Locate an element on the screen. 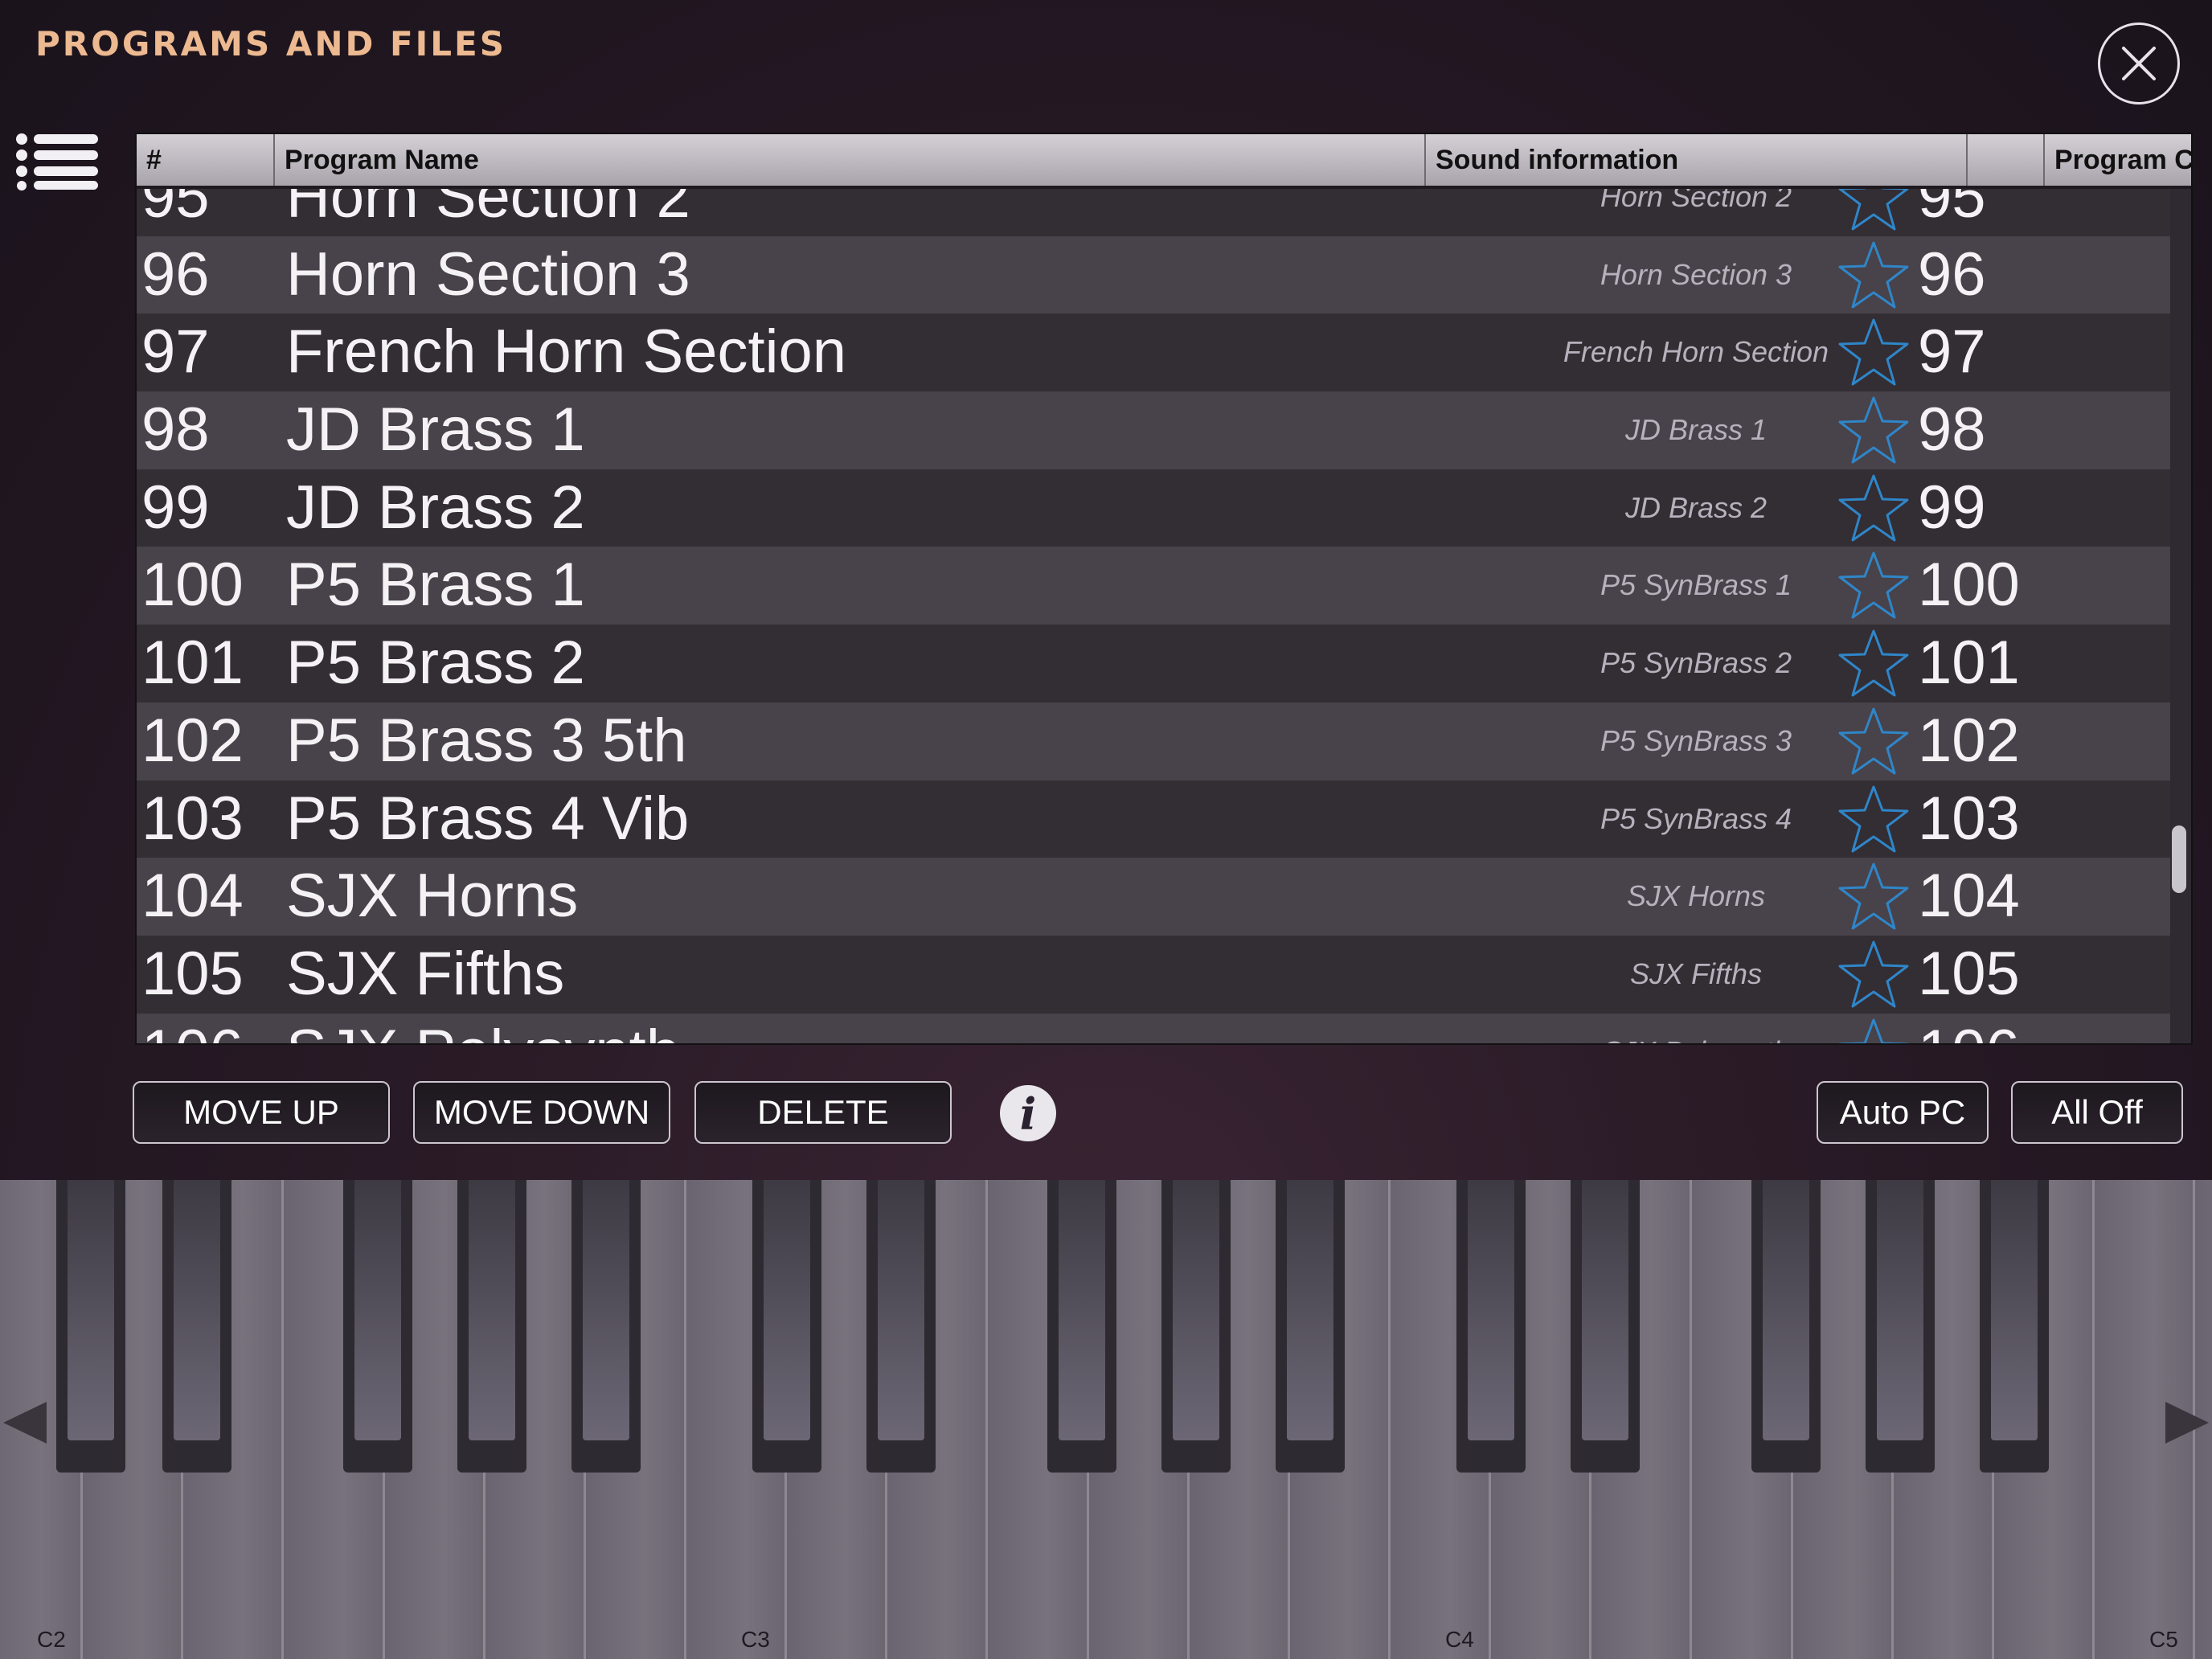 The height and width of the screenshot is (1659, 2212). triangle-right-icon is located at coordinates (2187, 1423).